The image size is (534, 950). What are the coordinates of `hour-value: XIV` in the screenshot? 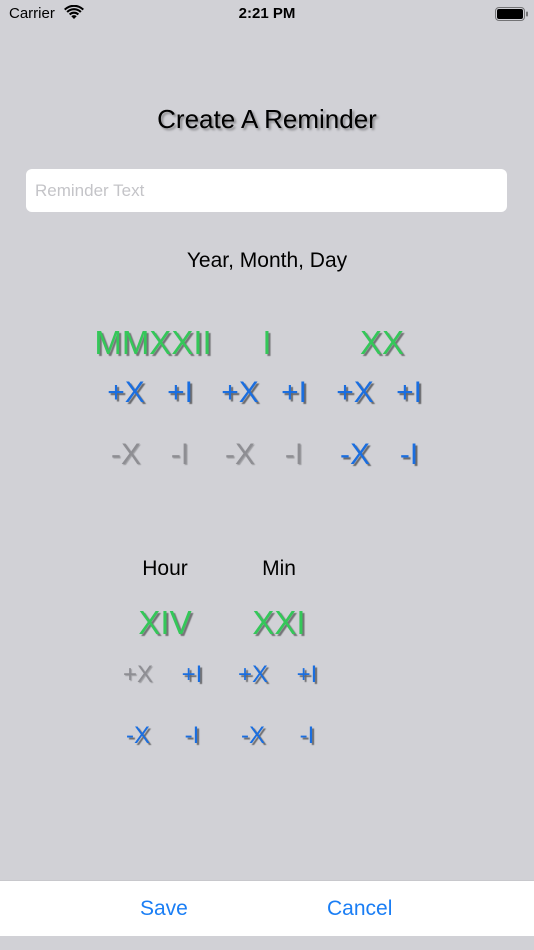 It's located at (165, 622).